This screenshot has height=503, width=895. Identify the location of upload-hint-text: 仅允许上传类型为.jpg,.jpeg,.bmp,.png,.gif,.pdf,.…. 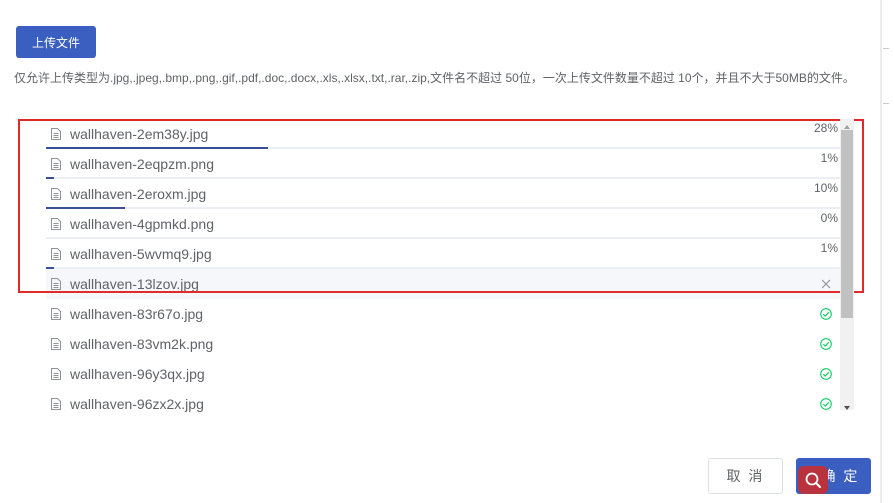
(434, 78).